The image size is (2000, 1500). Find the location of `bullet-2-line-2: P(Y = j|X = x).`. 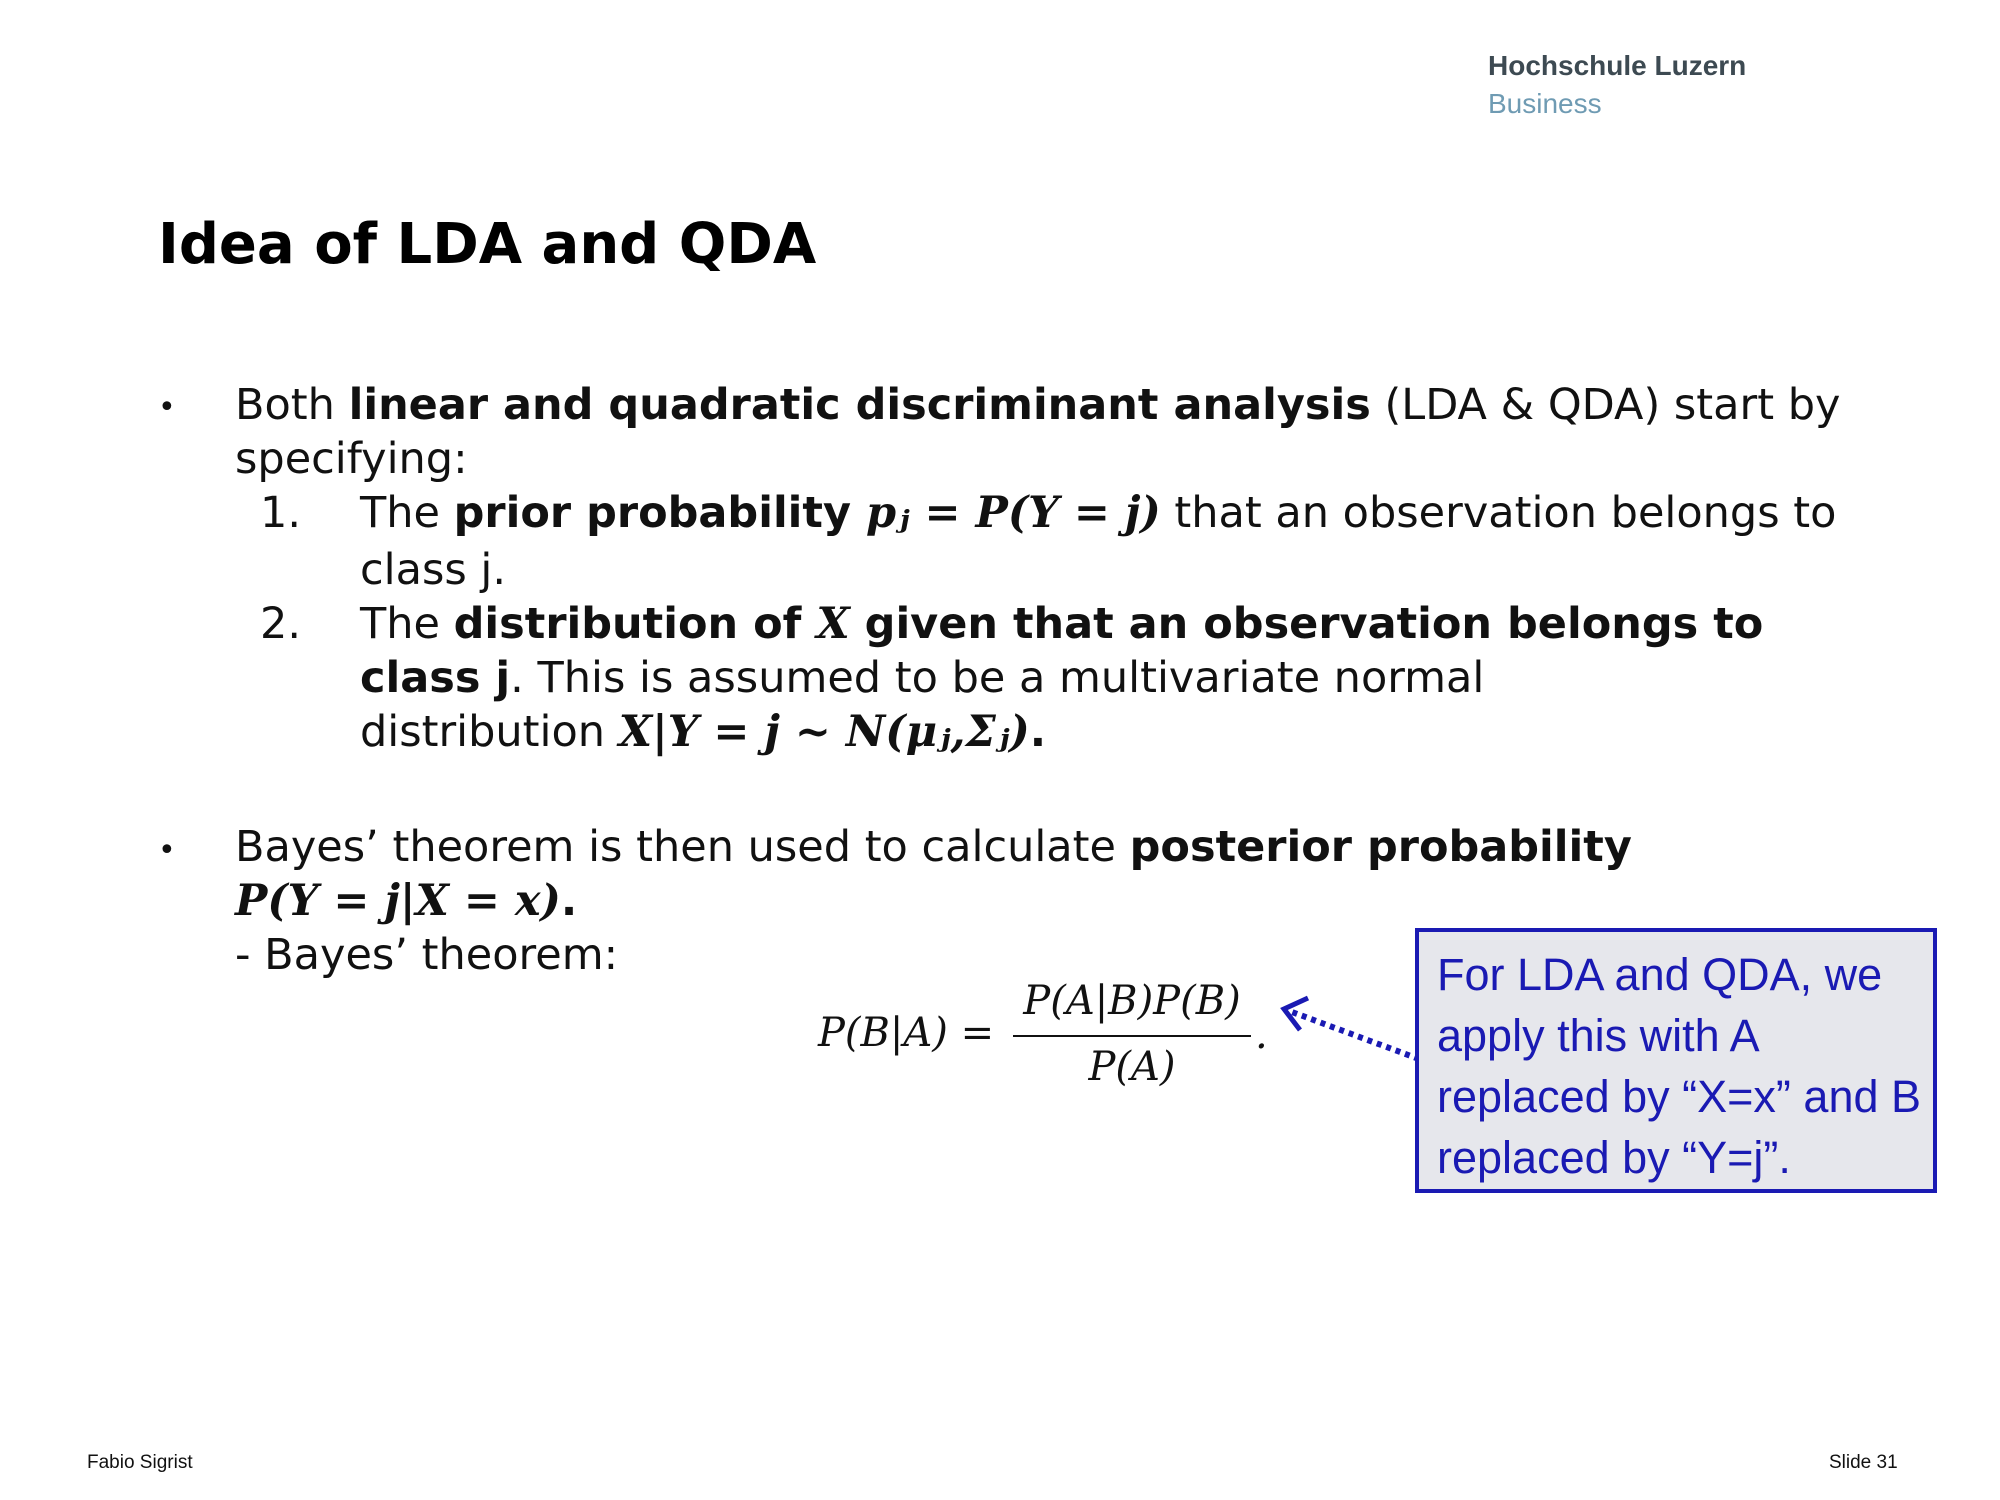

bullet-2-line-2: P(Y = j|X = x). is located at coordinates (406, 901).